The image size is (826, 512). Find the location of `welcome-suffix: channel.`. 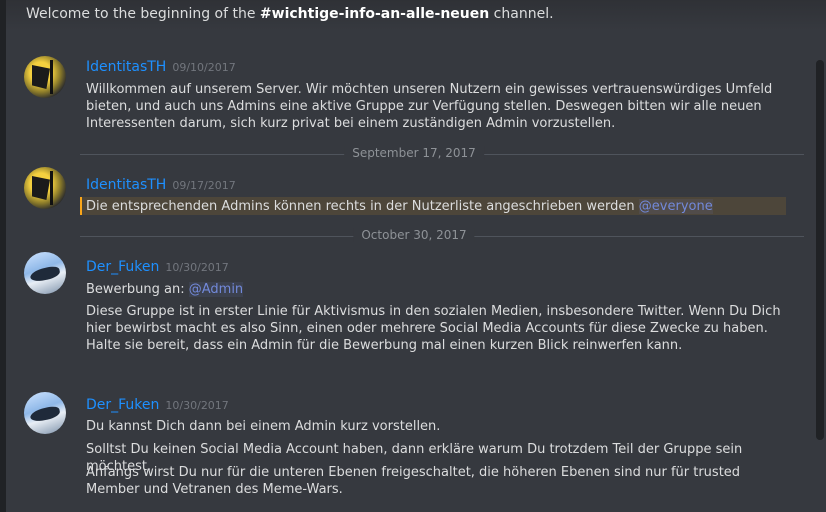

welcome-suffix: channel. is located at coordinates (521, 14).